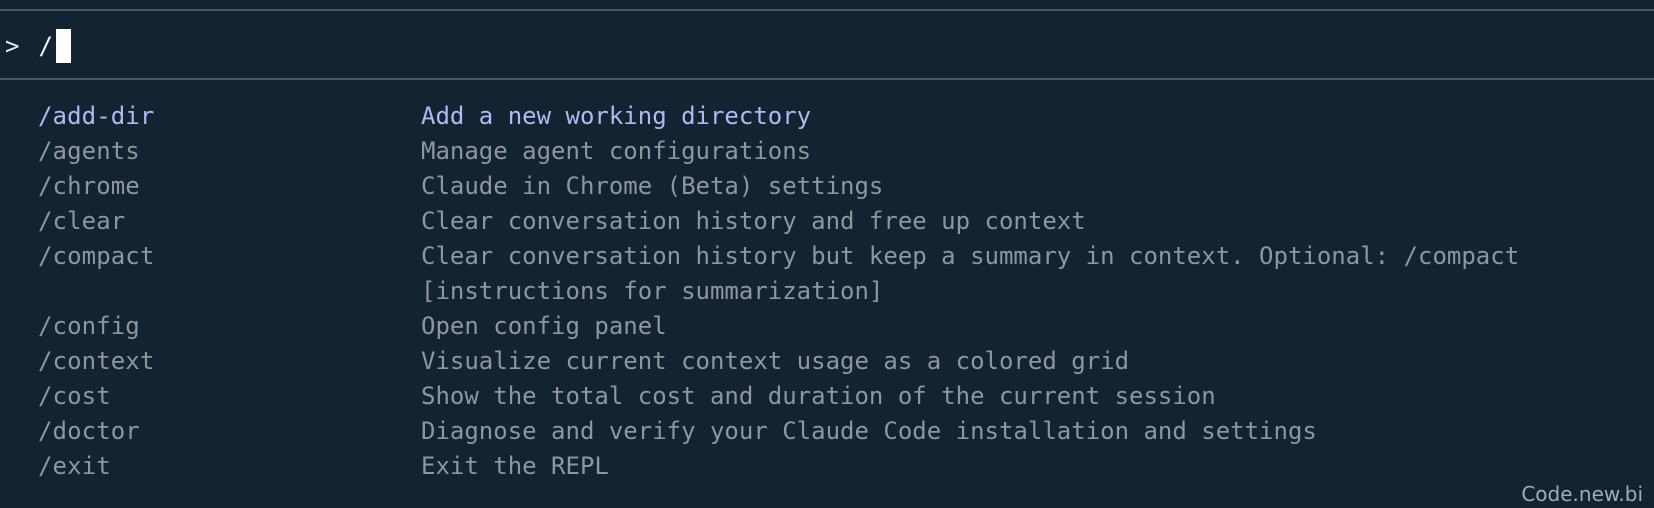 The image size is (1654, 508). What do you see at coordinates (82, 221) in the screenshot?
I see `command-name: /clear` at bounding box center [82, 221].